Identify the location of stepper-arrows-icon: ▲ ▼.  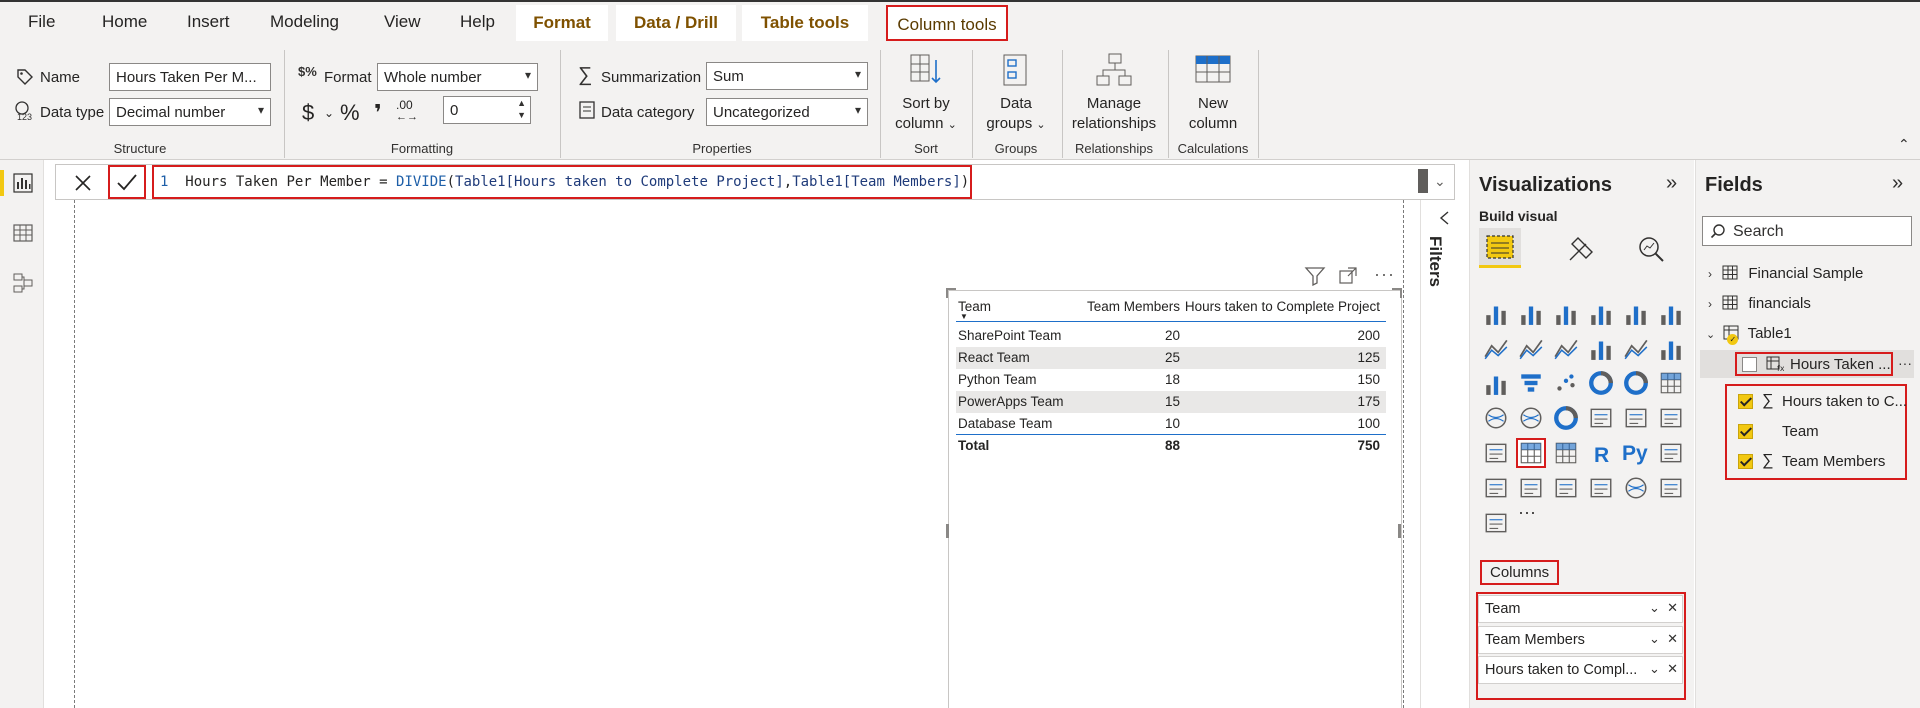
(521, 109).